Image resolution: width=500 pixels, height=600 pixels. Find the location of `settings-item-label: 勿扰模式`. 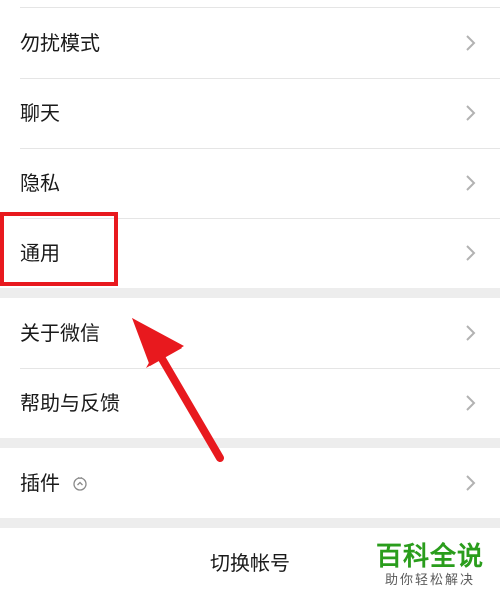

settings-item-label: 勿扰模式 is located at coordinates (60, 43).